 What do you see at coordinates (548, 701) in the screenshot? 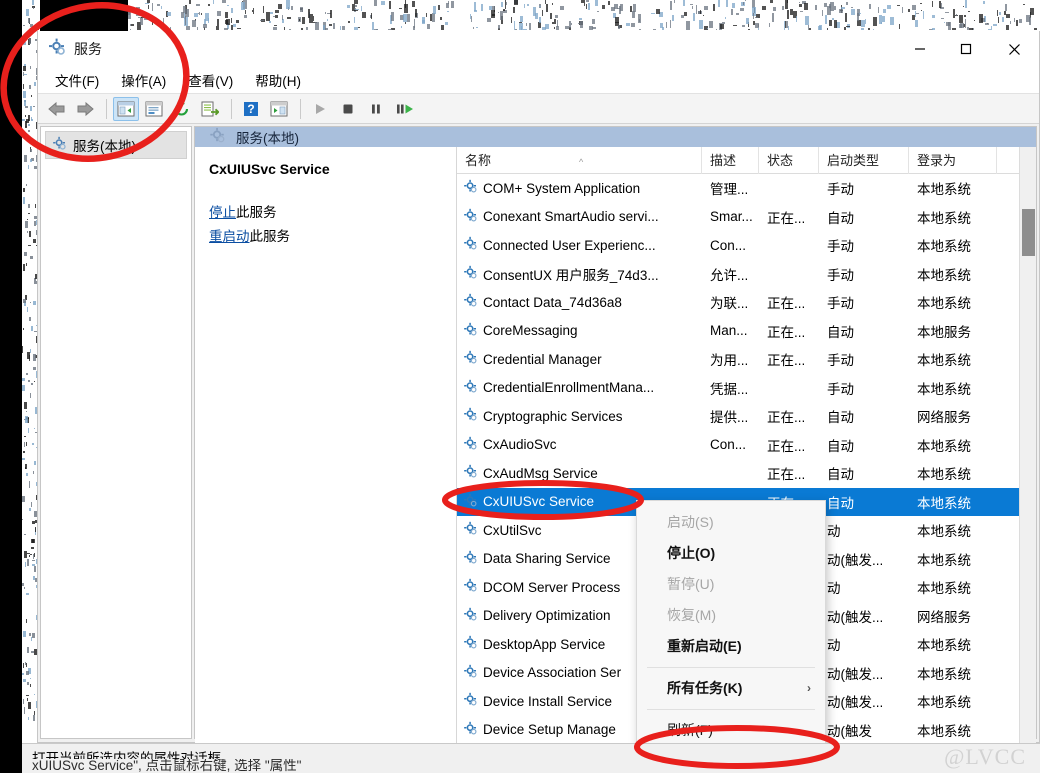
I see `service-name-label: Device Install Service` at bounding box center [548, 701].